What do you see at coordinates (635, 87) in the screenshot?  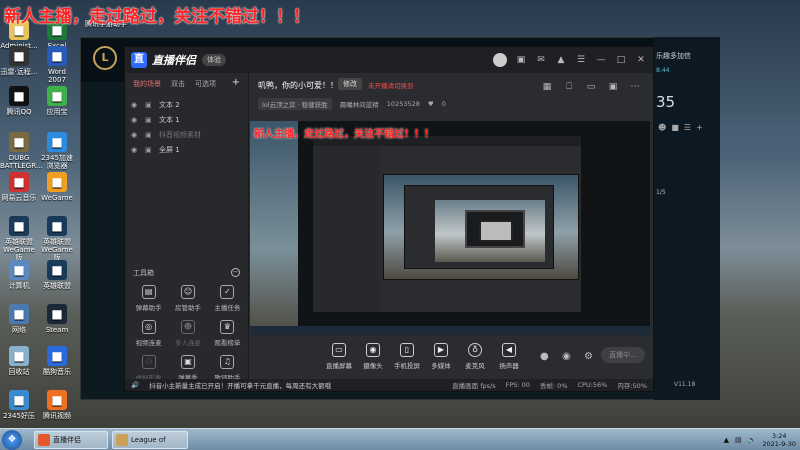 I see `more-icon: ⋯` at bounding box center [635, 87].